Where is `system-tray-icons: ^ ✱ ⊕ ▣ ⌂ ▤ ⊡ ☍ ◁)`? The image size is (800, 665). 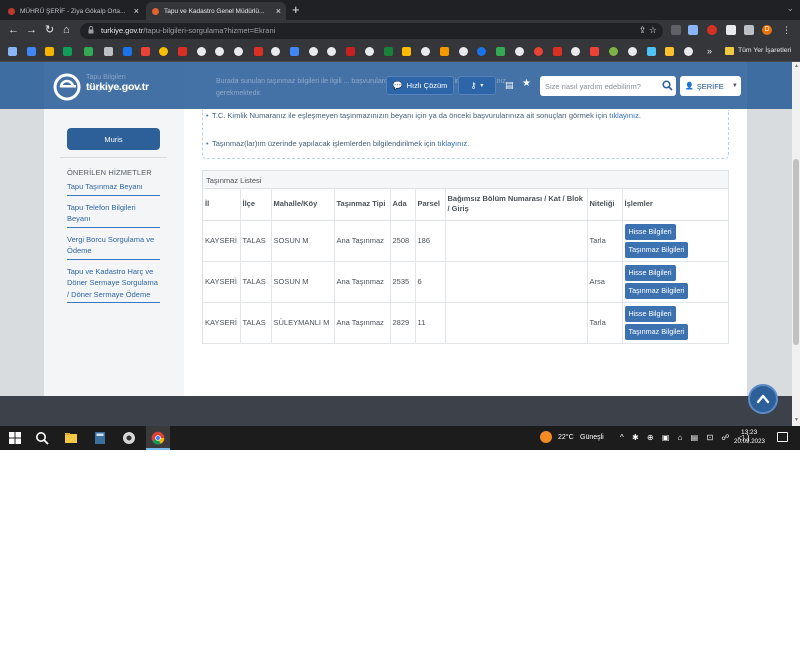
system-tray-icons: ^ ✱ ⊕ ▣ ⌂ ▤ ⊡ ☍ ◁) is located at coordinates (686, 437).